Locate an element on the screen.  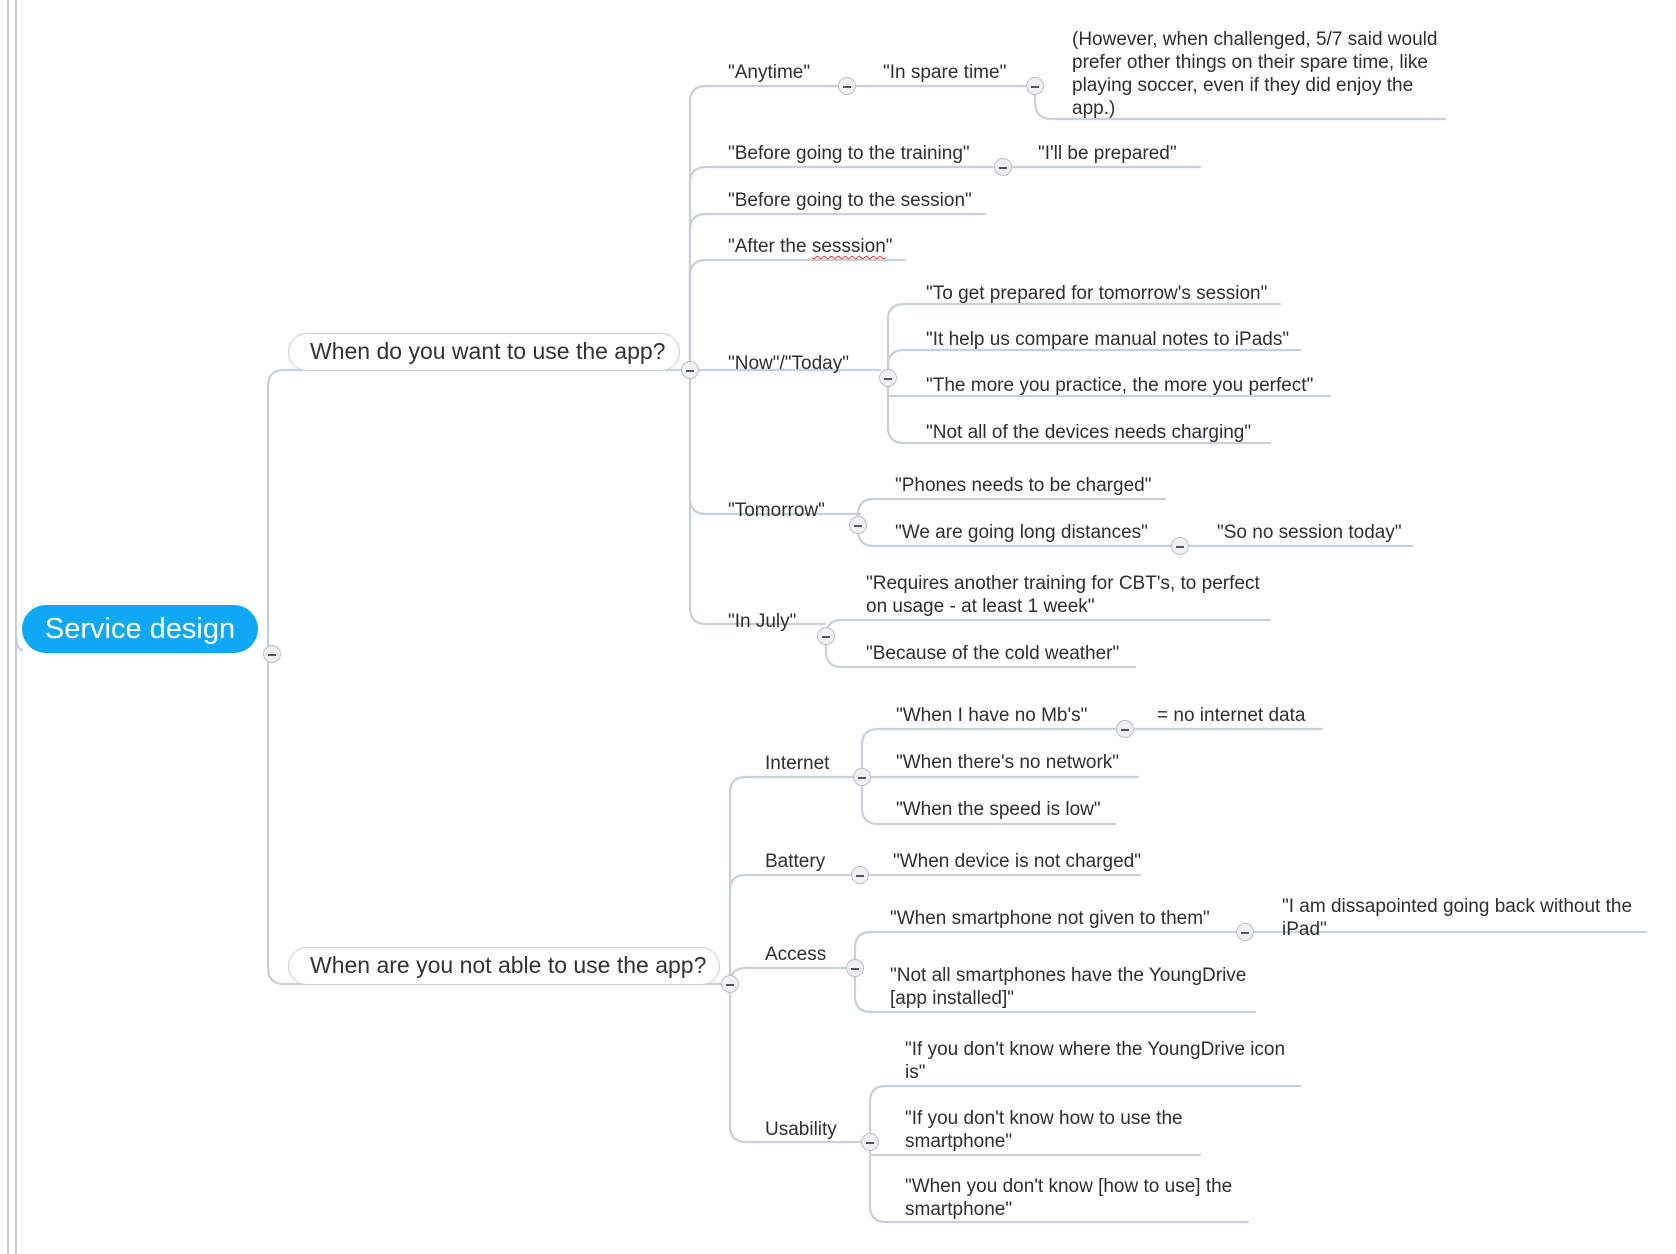
subtopic-in-july: "In July" is located at coordinates (762, 621).